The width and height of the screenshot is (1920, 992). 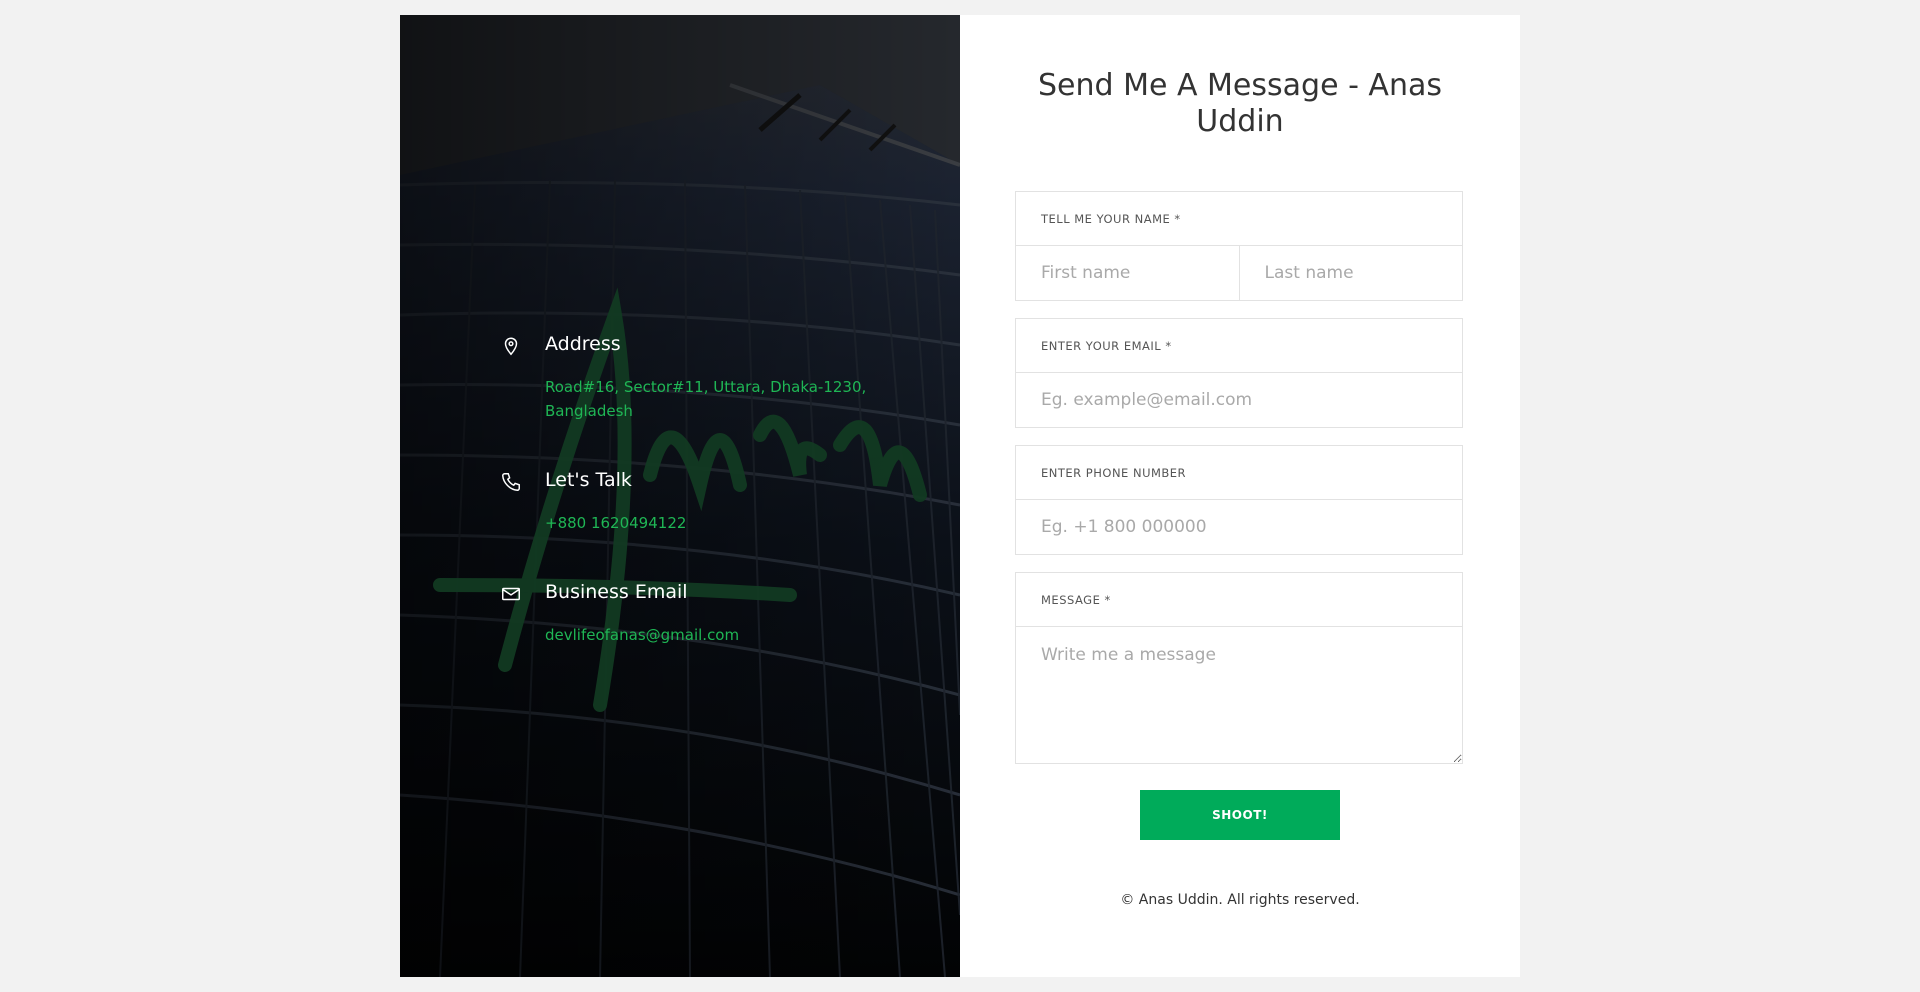 What do you see at coordinates (616, 592) in the screenshot?
I see `email-title: Business Email` at bounding box center [616, 592].